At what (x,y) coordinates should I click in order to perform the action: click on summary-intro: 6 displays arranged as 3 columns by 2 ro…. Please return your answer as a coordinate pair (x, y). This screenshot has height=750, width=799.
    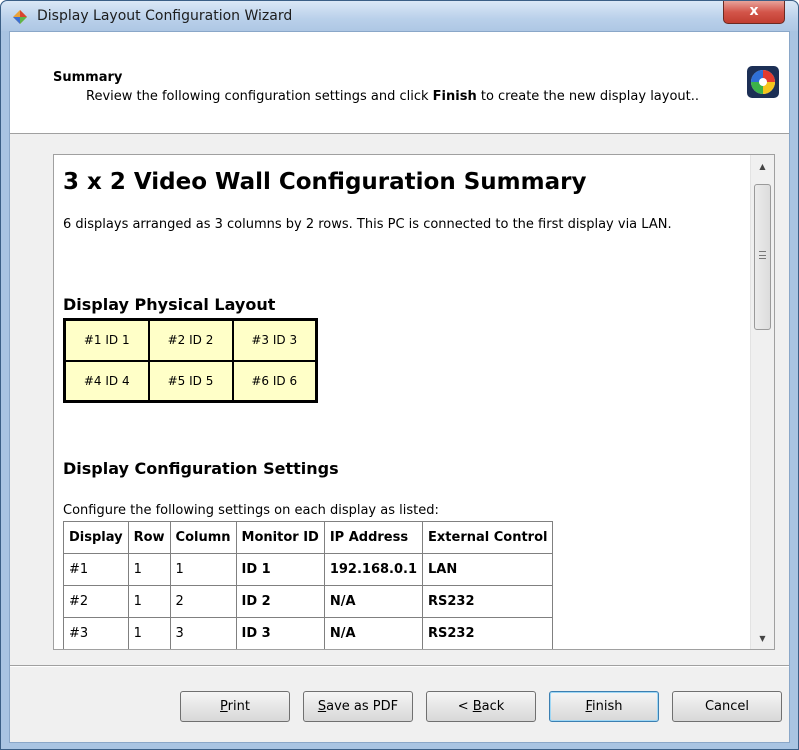
    Looking at the image, I should click on (367, 224).